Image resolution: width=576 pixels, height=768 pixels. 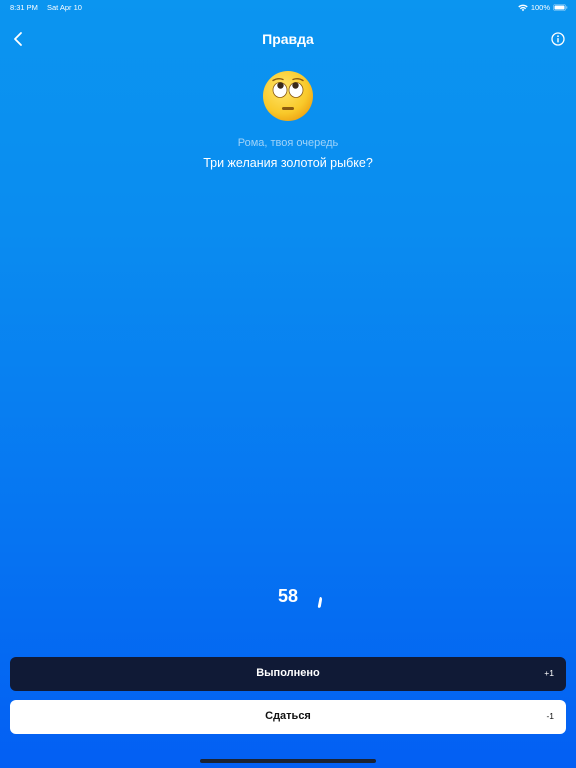 What do you see at coordinates (549, 673) in the screenshot?
I see `done-button-score: +1` at bounding box center [549, 673].